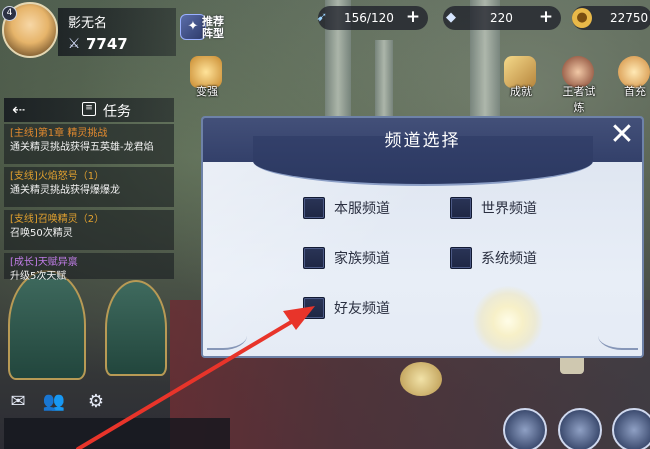  I want to click on scene-pillar, so click(384, 80).